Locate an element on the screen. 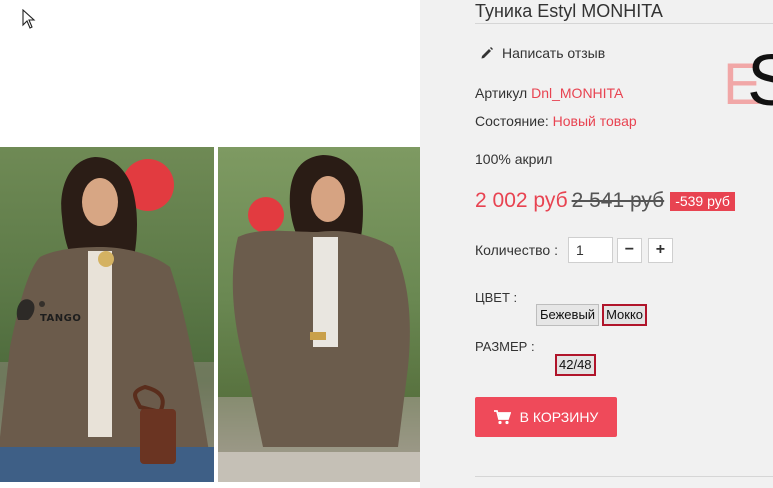 The height and width of the screenshot is (488, 773). brand-logo: E S is located at coordinates (748, 84).